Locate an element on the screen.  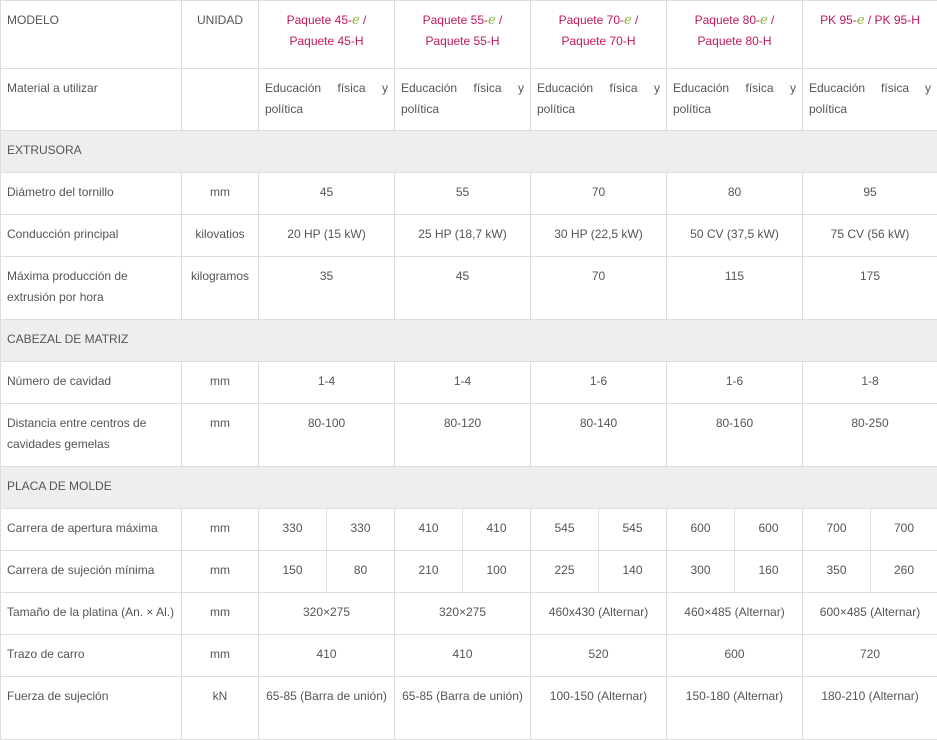
value-cell: 80 is located at coordinates (361, 572).